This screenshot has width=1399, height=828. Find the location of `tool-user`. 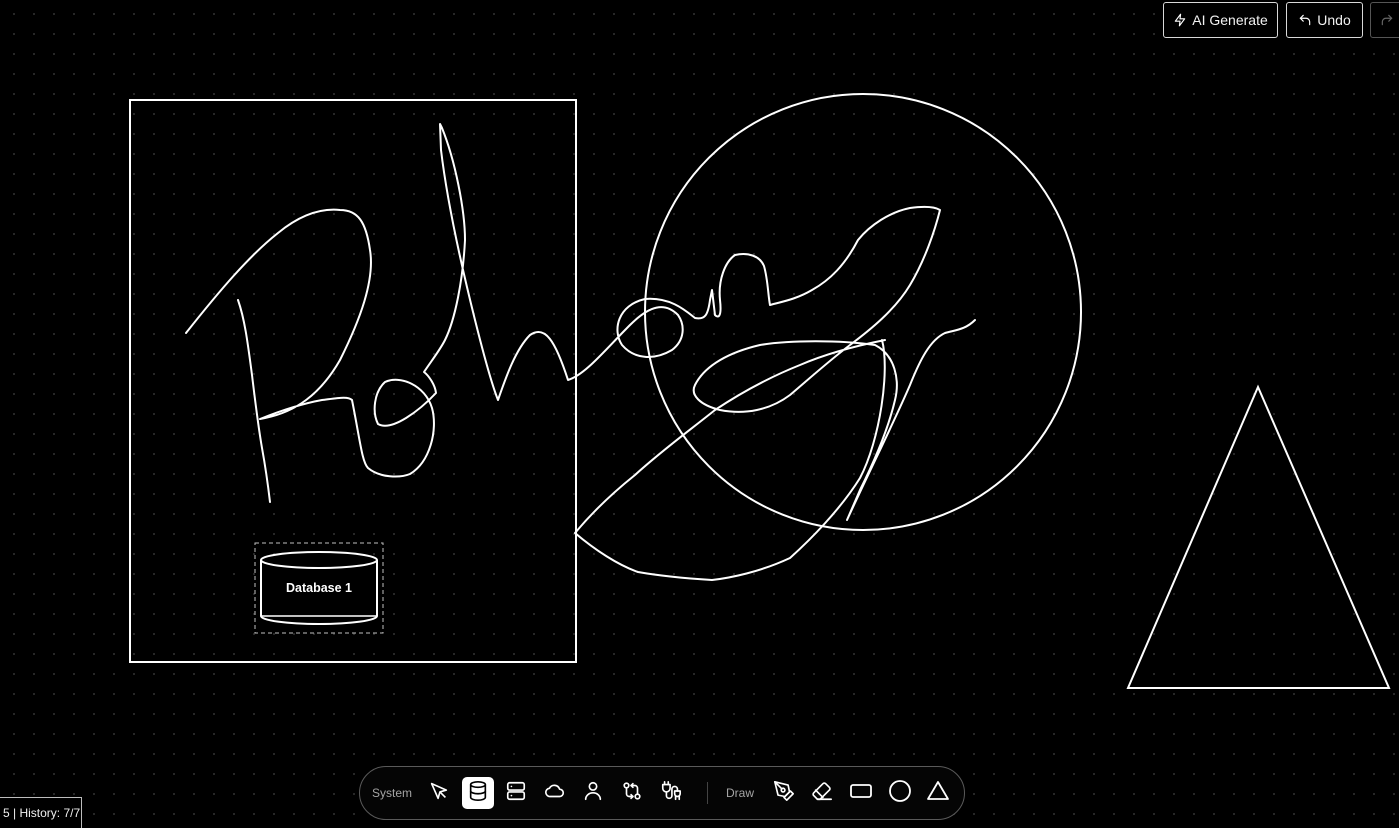

tool-user is located at coordinates (593, 793).